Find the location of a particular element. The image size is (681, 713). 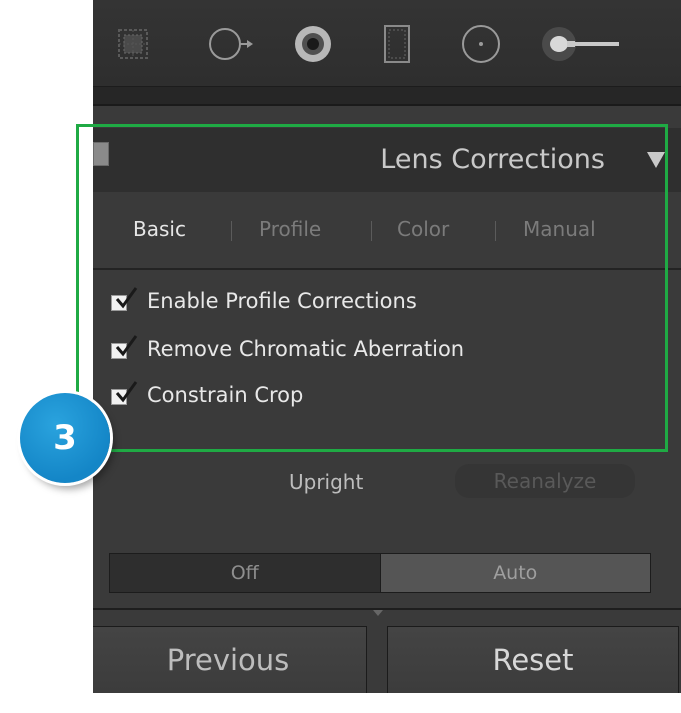

divider-notch-icon is located at coordinates (378, 613).